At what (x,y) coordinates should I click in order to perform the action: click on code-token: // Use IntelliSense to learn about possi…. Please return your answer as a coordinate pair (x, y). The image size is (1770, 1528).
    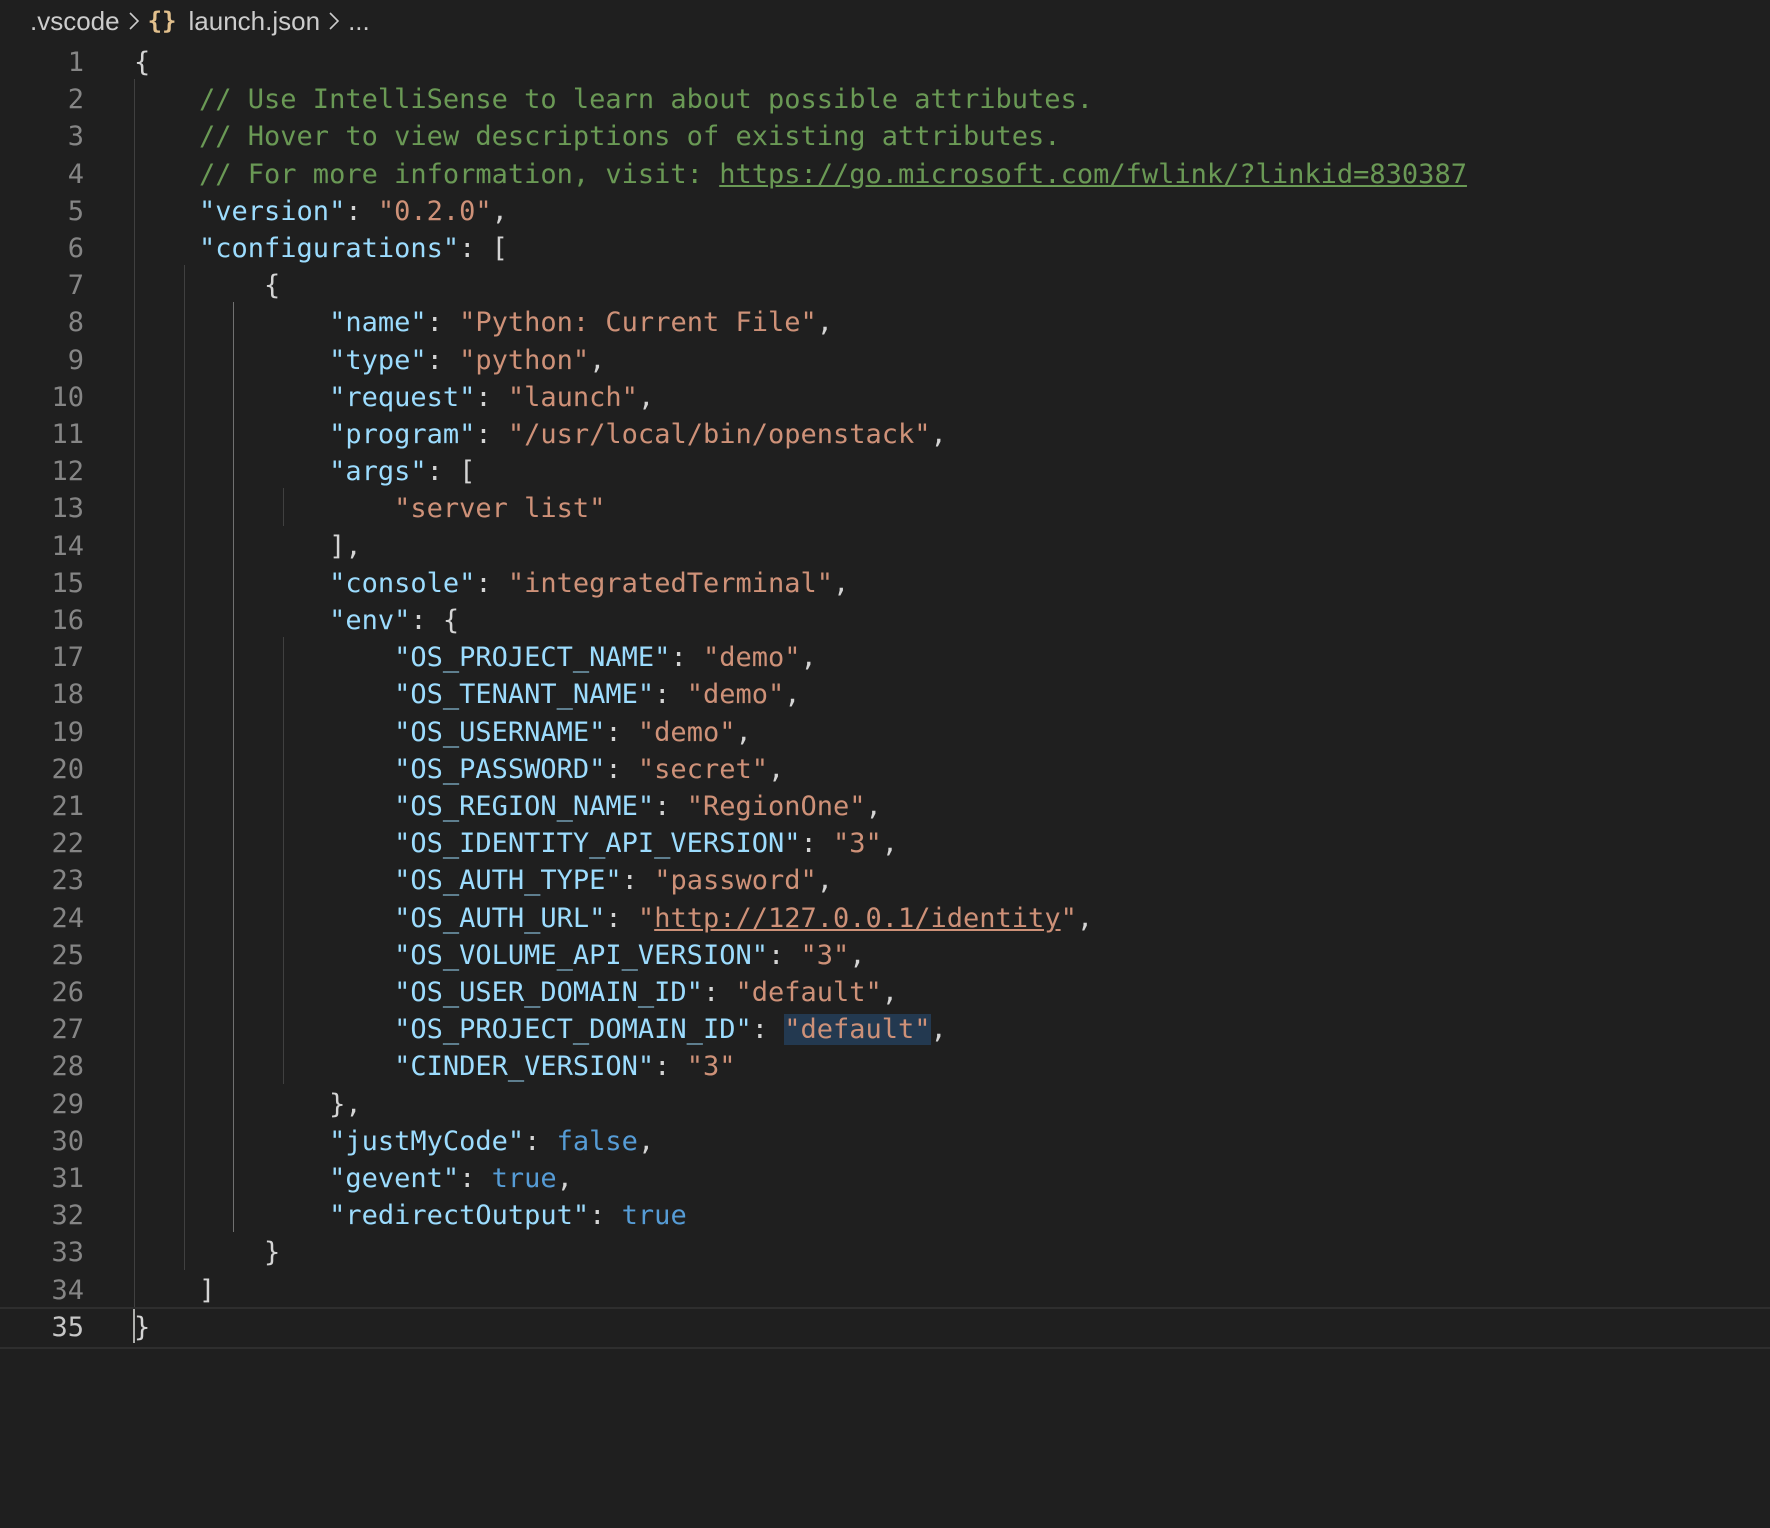
    Looking at the image, I should click on (614, 100).